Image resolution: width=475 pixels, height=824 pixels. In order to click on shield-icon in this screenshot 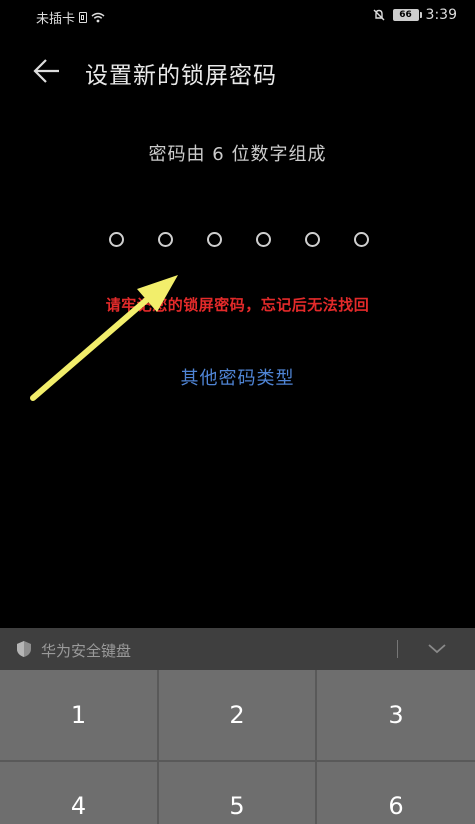, I will do `click(24, 649)`.